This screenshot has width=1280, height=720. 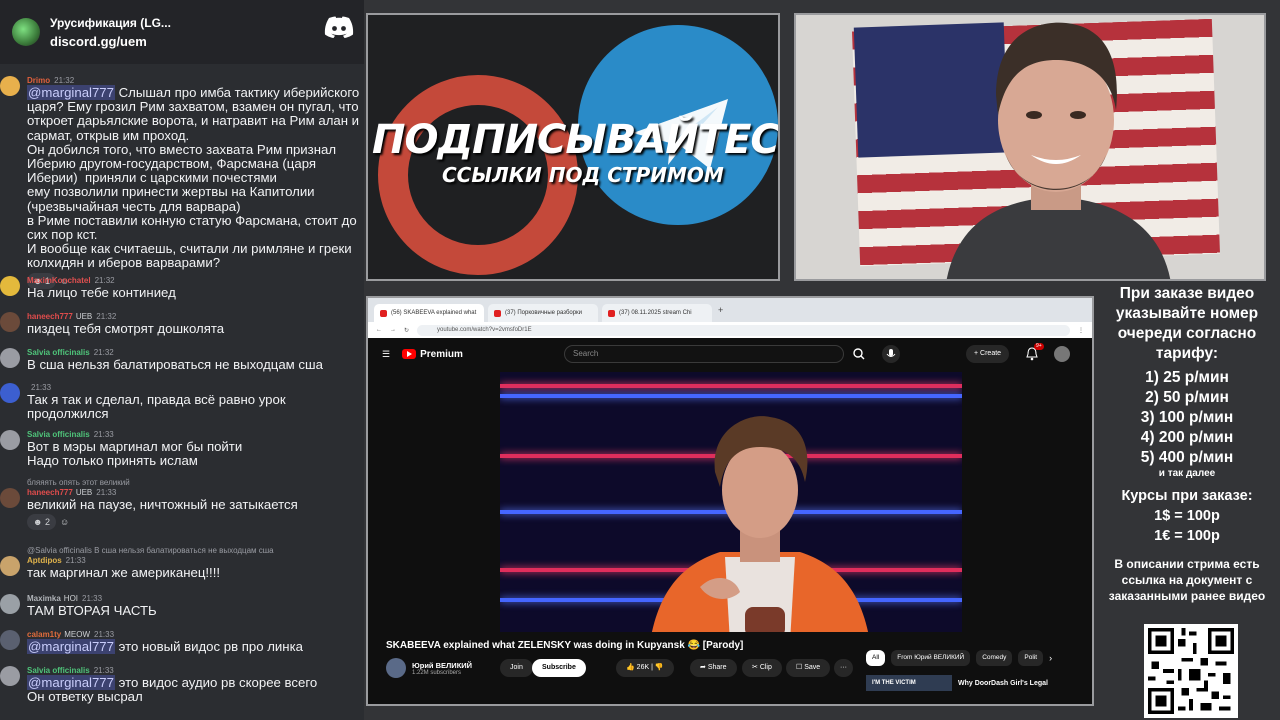 I want to click on youtube-favicon-icon, so click(x=383, y=313).